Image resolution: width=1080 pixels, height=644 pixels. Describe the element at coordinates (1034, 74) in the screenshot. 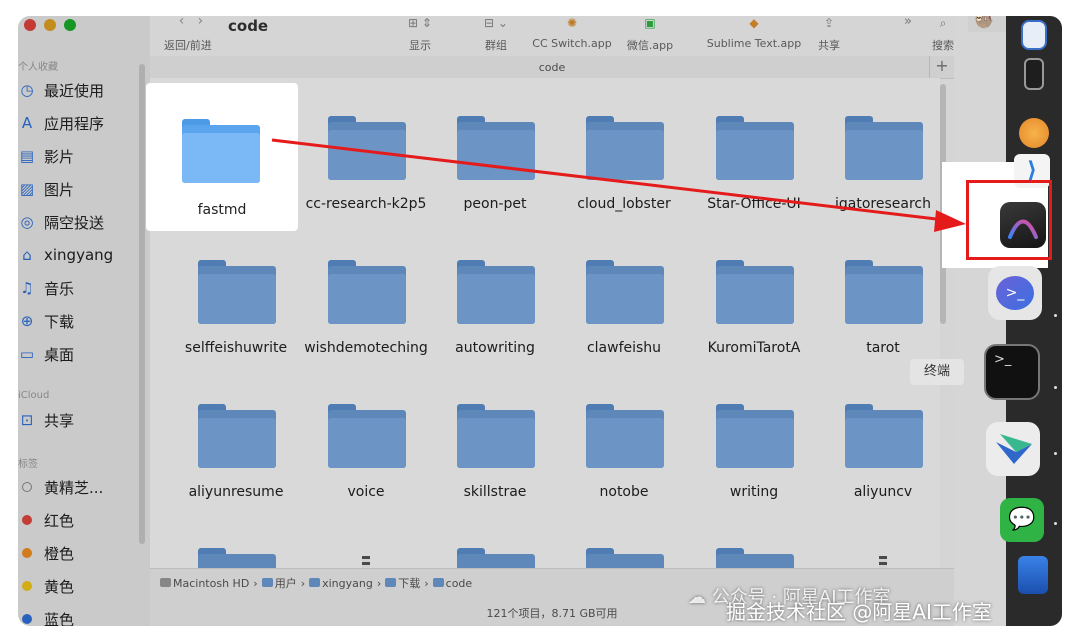

I see `iphone-mirroring-icon` at that location.